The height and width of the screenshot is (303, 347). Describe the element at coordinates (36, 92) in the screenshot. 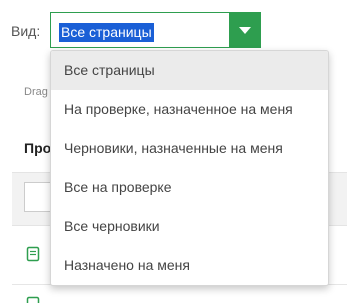

I see `drag-hint-text: Drag` at that location.